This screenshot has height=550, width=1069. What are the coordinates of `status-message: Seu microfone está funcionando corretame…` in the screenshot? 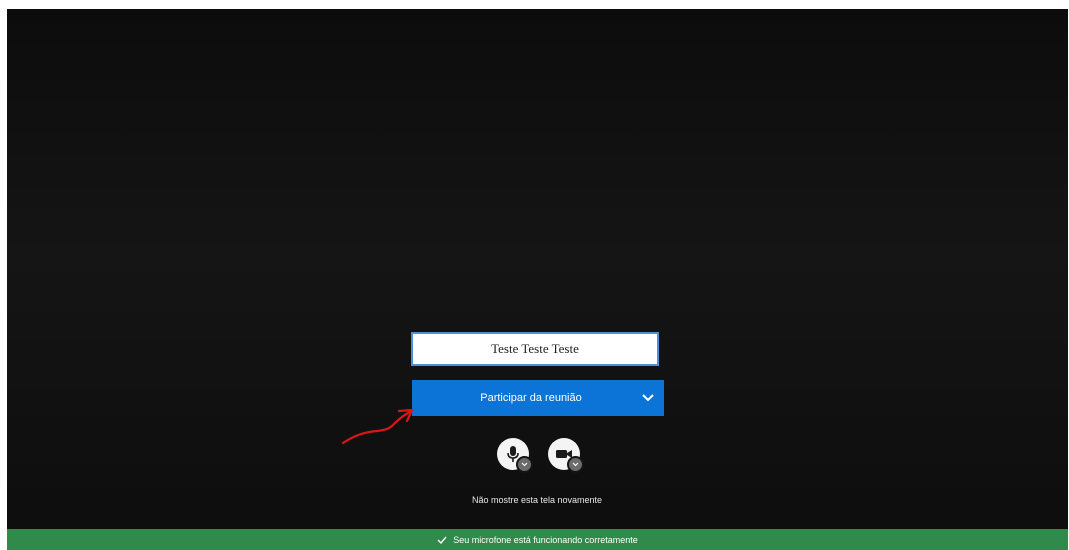 It's located at (545, 539).